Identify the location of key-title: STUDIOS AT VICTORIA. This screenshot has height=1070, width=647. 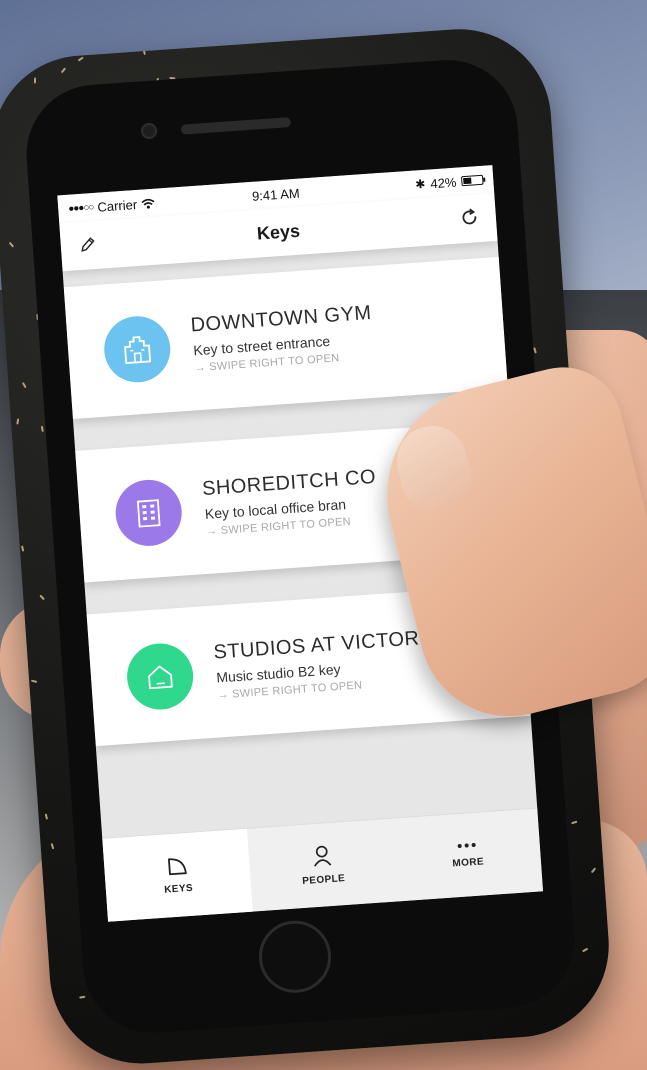
(326, 644).